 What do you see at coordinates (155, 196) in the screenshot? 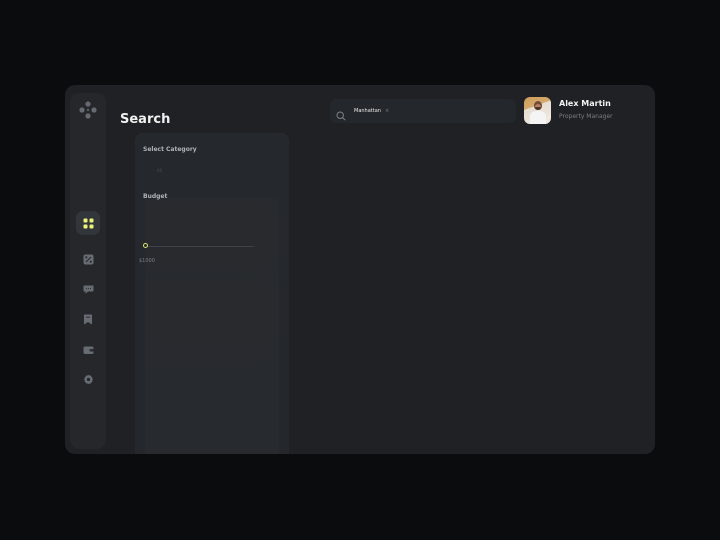
I see `budget-label: Budget` at bounding box center [155, 196].